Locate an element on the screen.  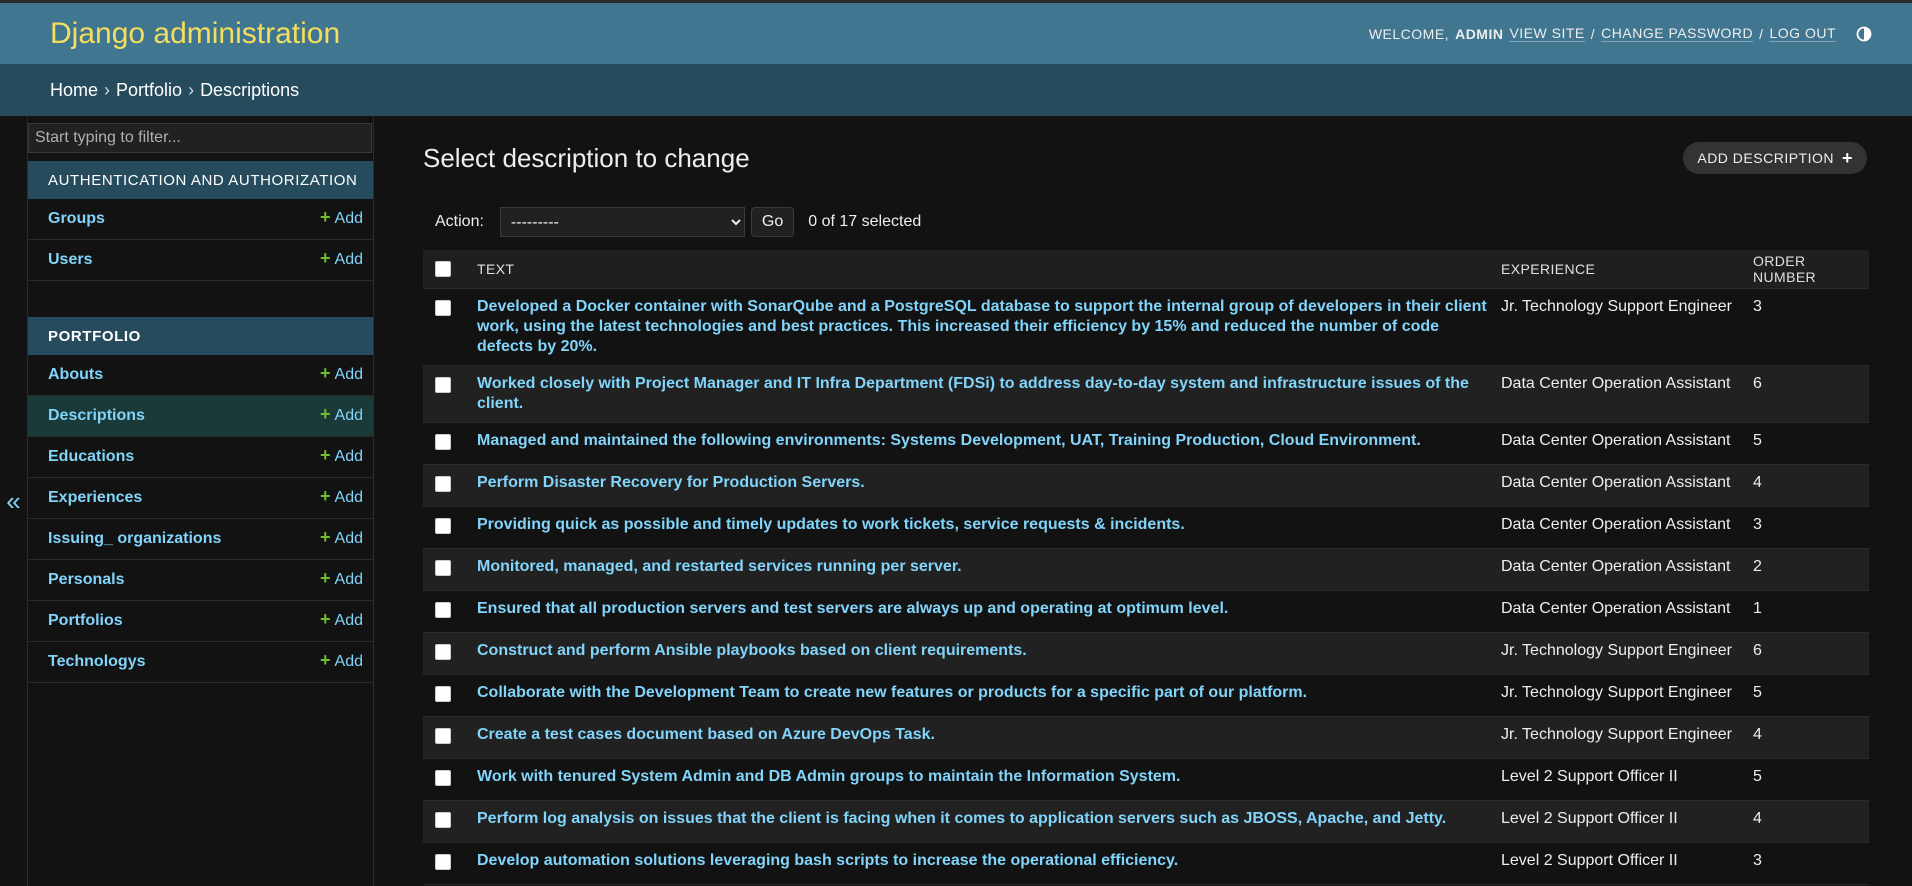
site-title: Django administration is located at coordinates (195, 34).